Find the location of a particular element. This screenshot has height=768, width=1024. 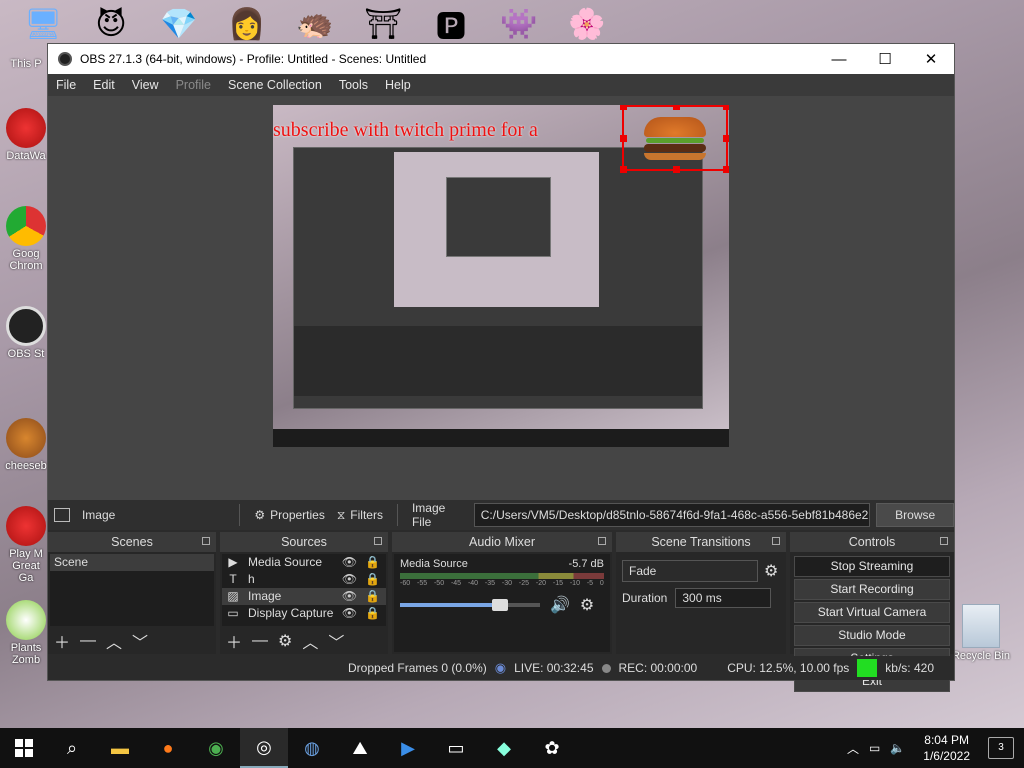

selected-image-bounds is located at coordinates (674, 139).